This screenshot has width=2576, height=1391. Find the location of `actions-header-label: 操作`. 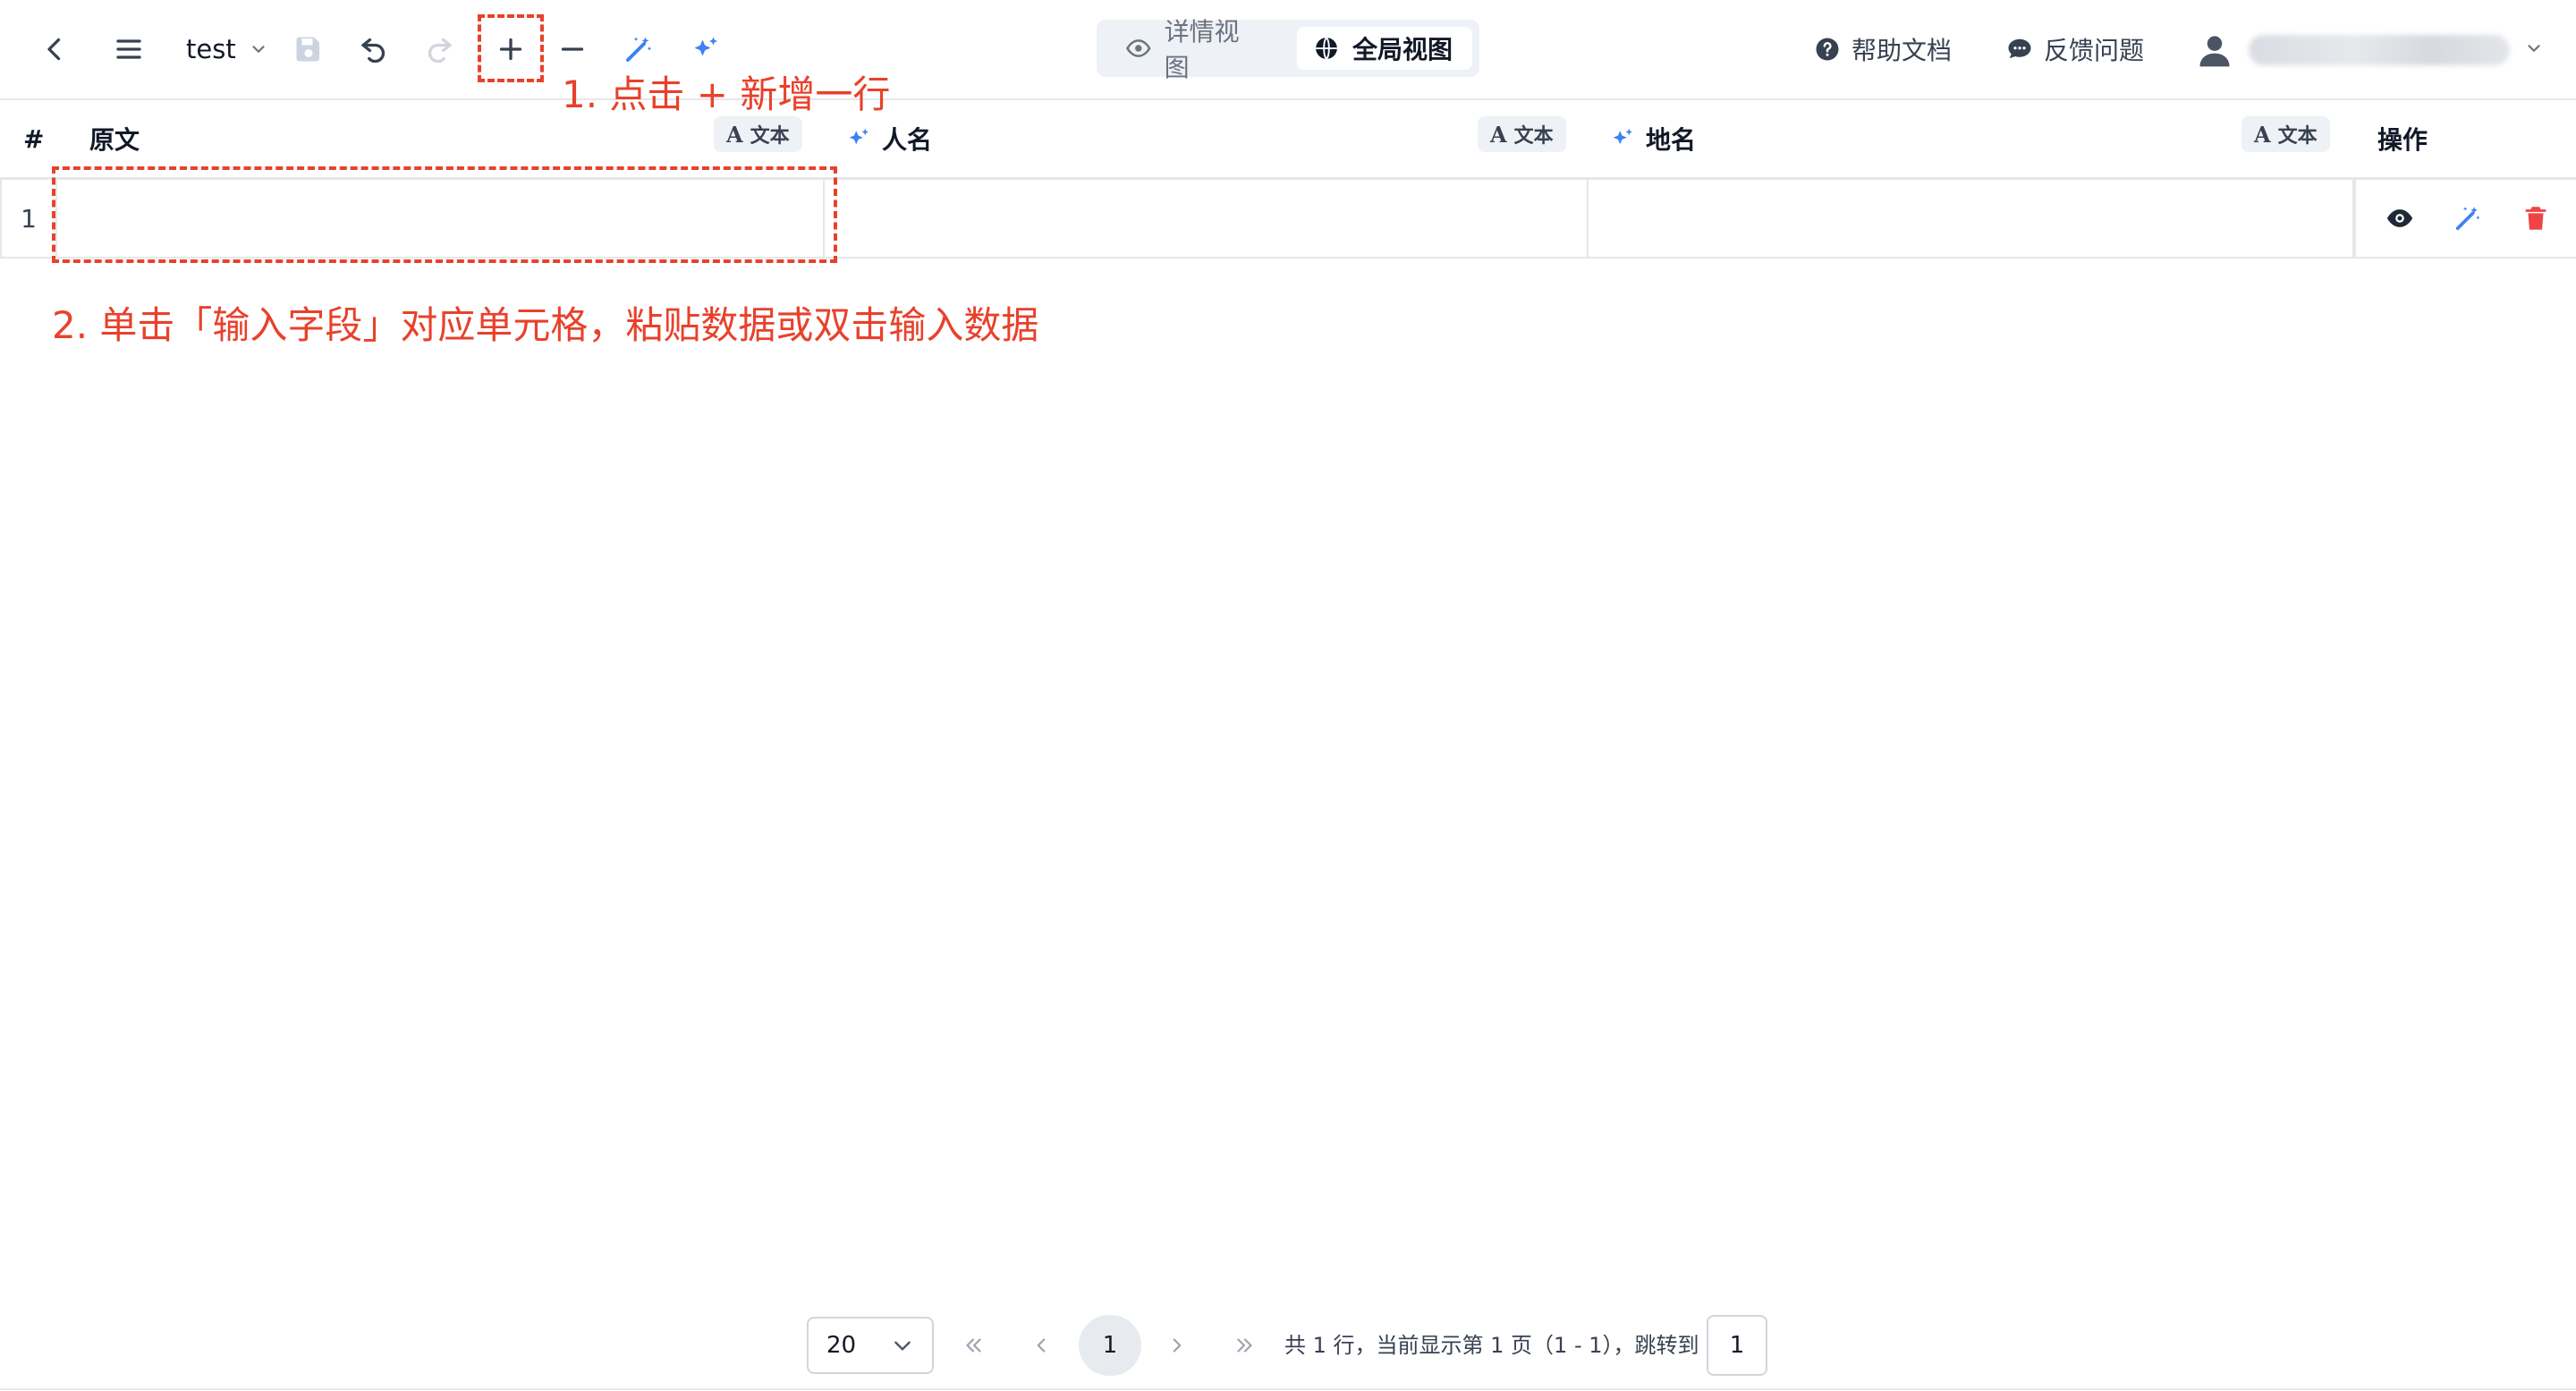

actions-header-label: 操作 is located at coordinates (2402, 140).